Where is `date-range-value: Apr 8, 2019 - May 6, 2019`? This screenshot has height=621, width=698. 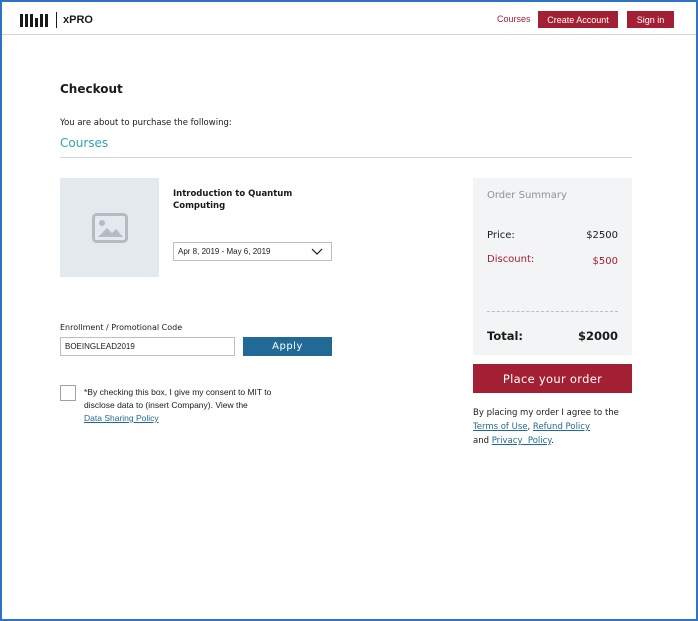 date-range-value: Apr 8, 2019 - May 6, 2019 is located at coordinates (224, 251).